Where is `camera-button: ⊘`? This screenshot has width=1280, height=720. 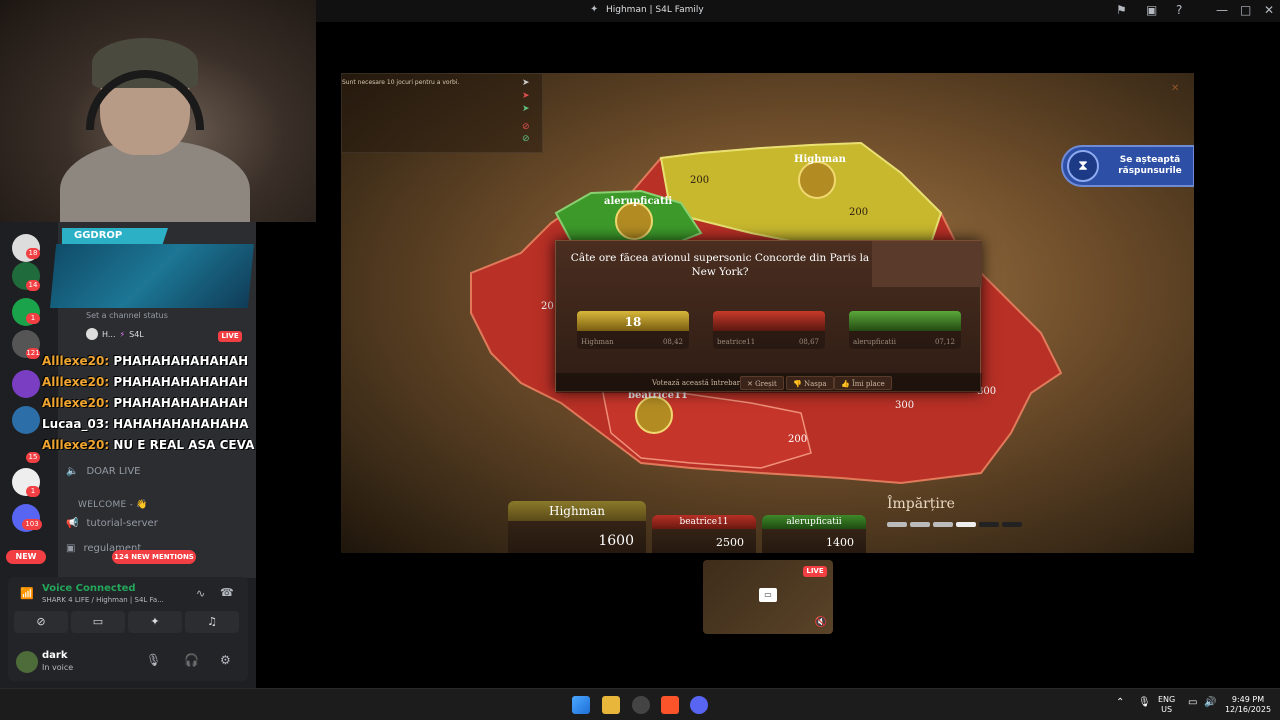 camera-button: ⊘ is located at coordinates (41, 622).